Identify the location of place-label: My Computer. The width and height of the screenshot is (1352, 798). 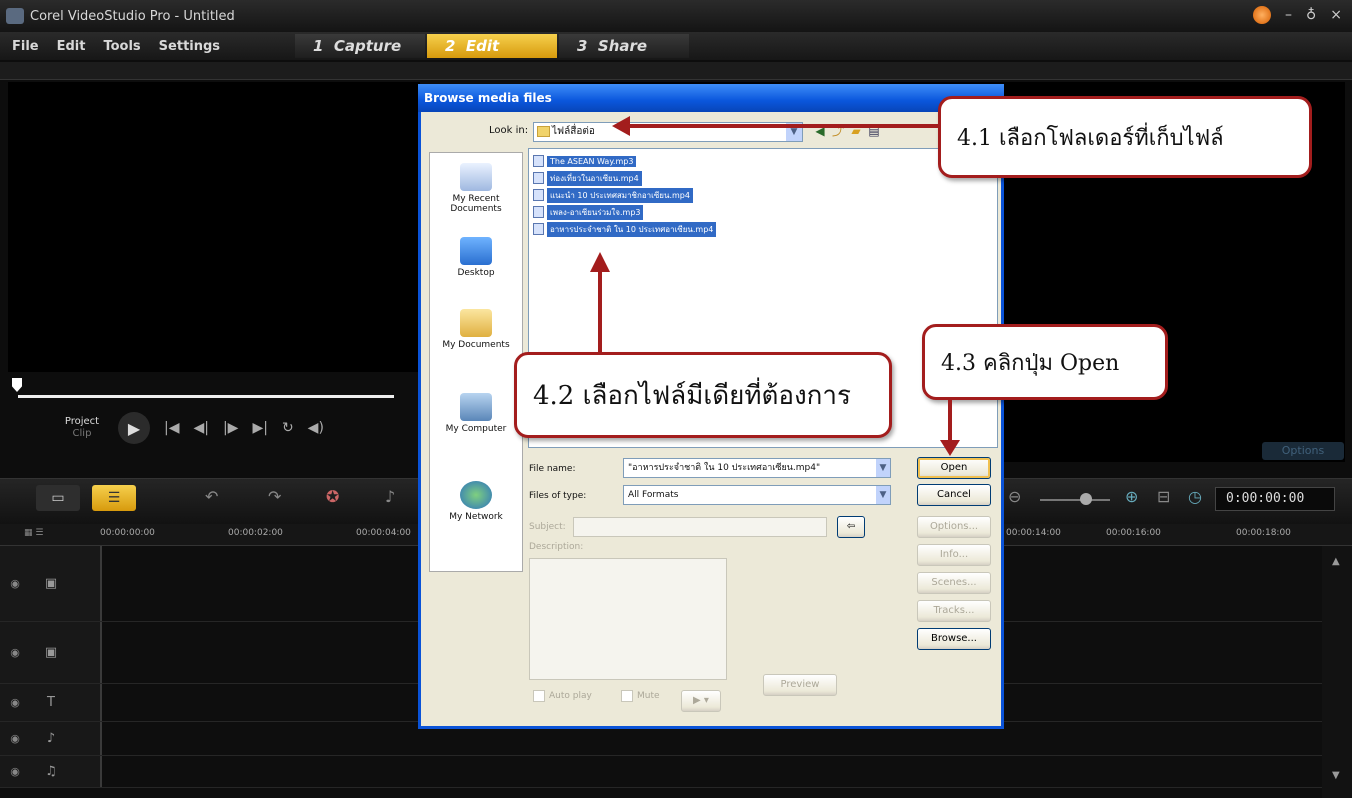
(476, 429).